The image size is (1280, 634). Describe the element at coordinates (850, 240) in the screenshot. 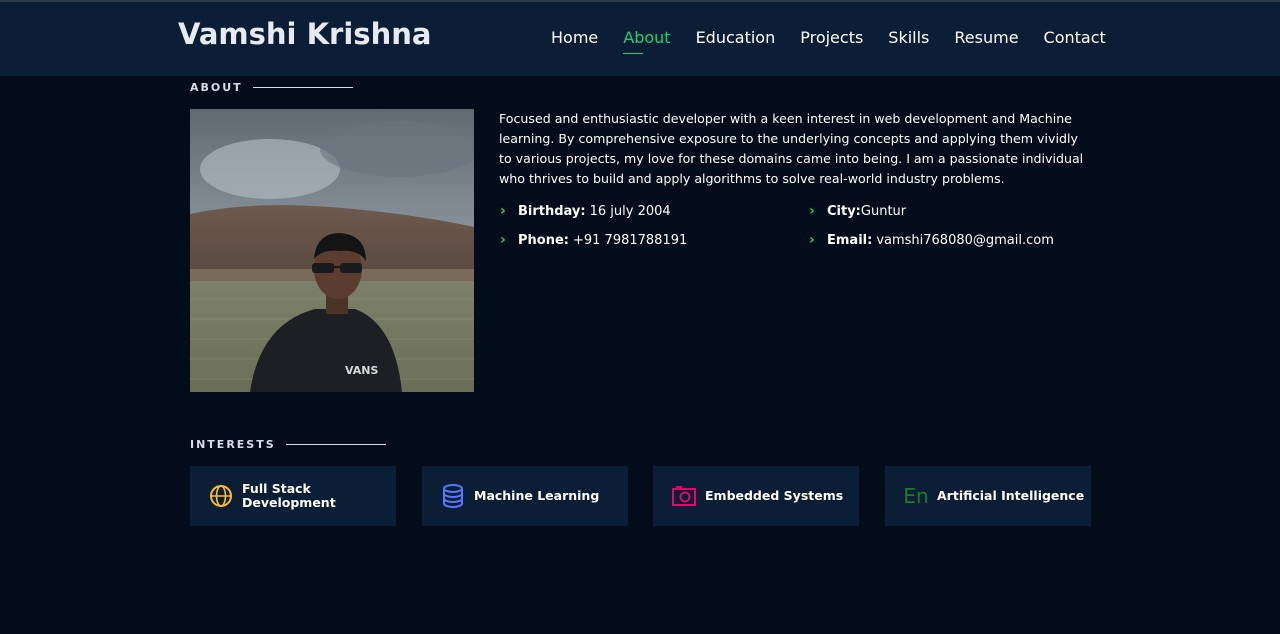

I see `email-label: Email:` at that location.